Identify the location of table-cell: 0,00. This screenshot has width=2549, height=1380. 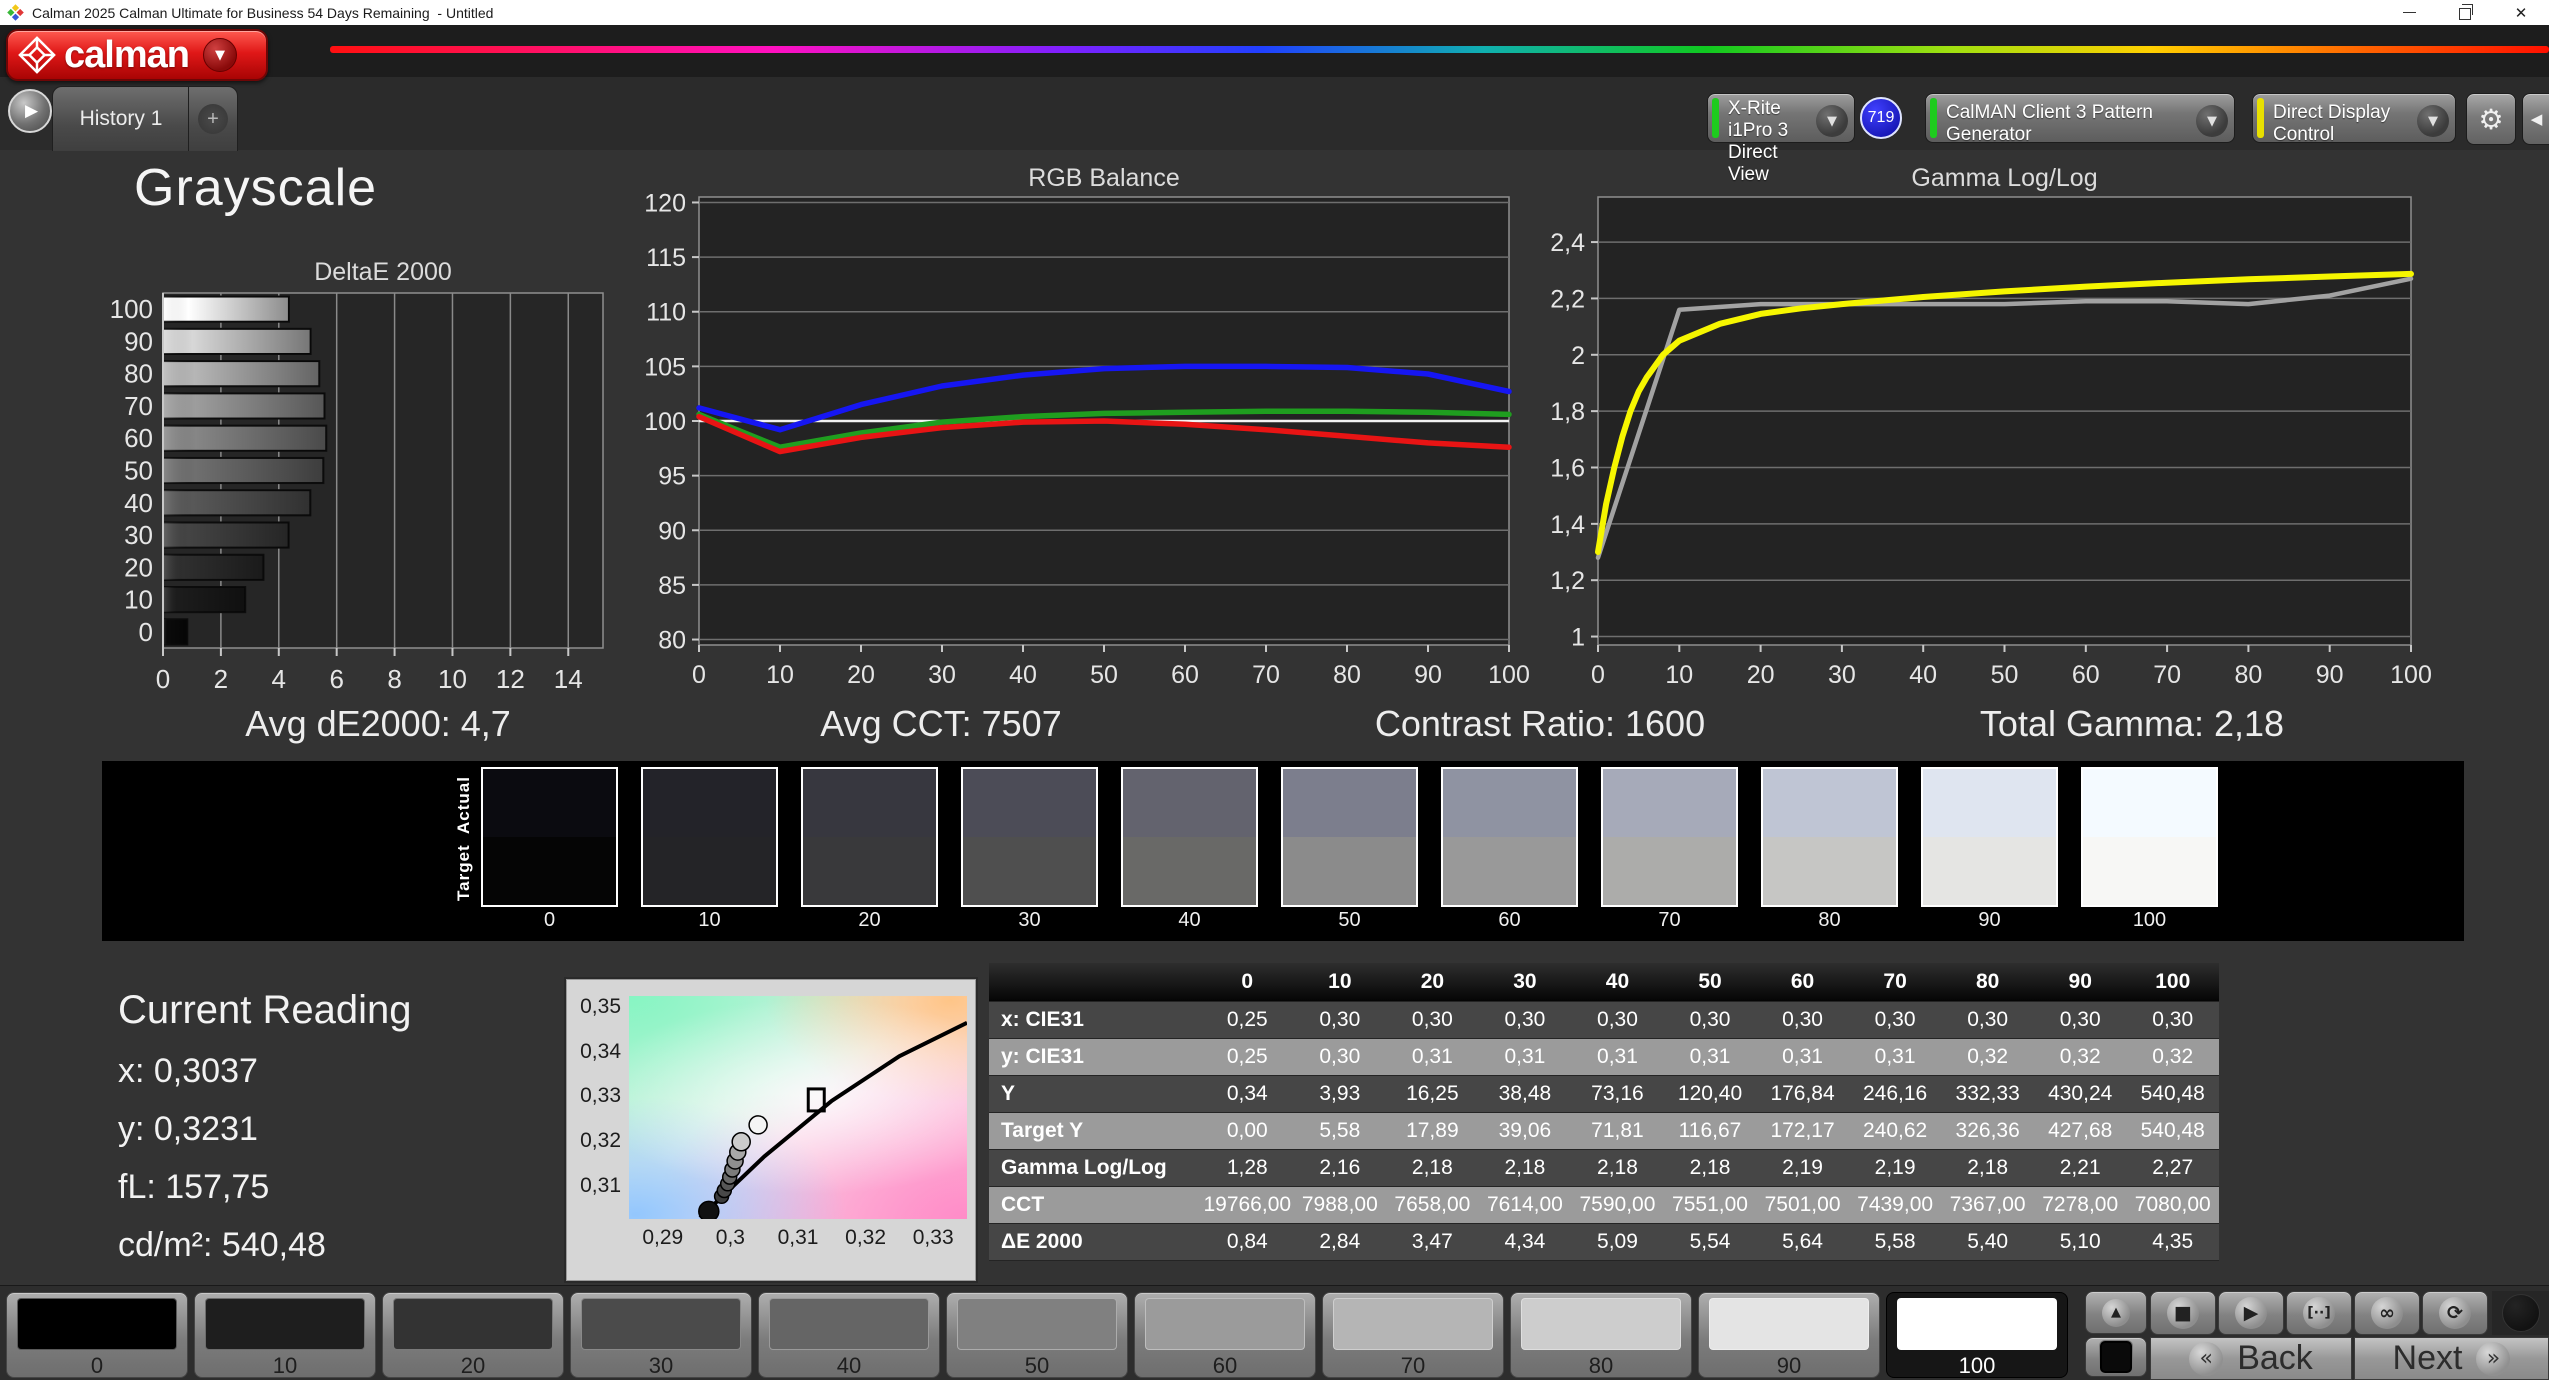
(1247, 1130).